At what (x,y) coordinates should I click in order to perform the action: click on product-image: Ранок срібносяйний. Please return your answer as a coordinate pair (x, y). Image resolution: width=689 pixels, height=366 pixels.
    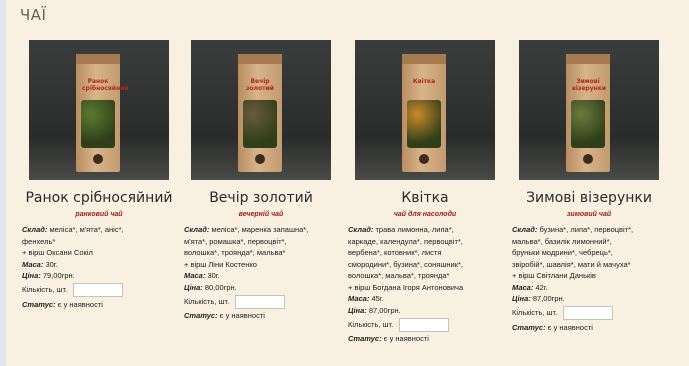
    Looking at the image, I should click on (99, 110).